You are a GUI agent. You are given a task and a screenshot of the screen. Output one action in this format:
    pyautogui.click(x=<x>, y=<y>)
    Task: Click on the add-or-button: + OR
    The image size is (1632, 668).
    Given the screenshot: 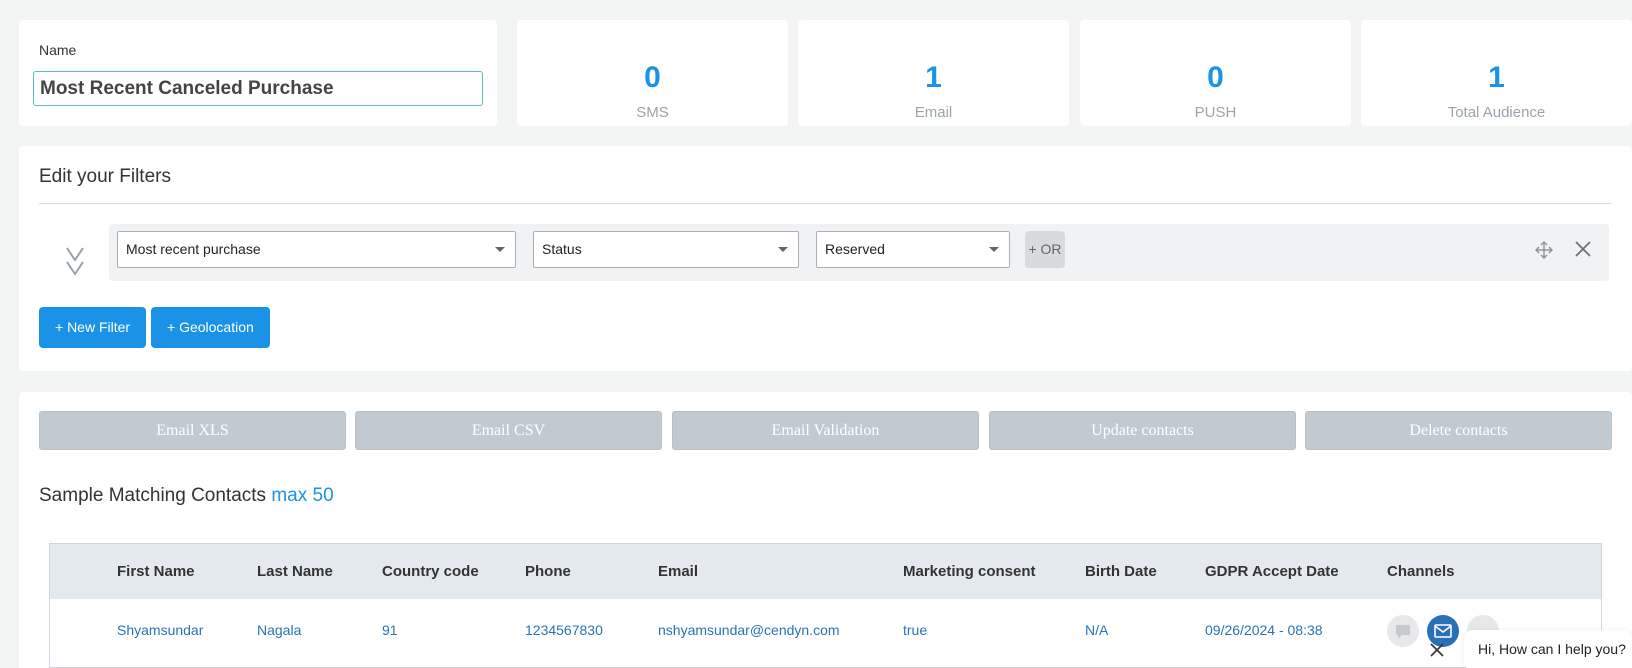 What is the action you would take?
    pyautogui.click(x=1045, y=249)
    